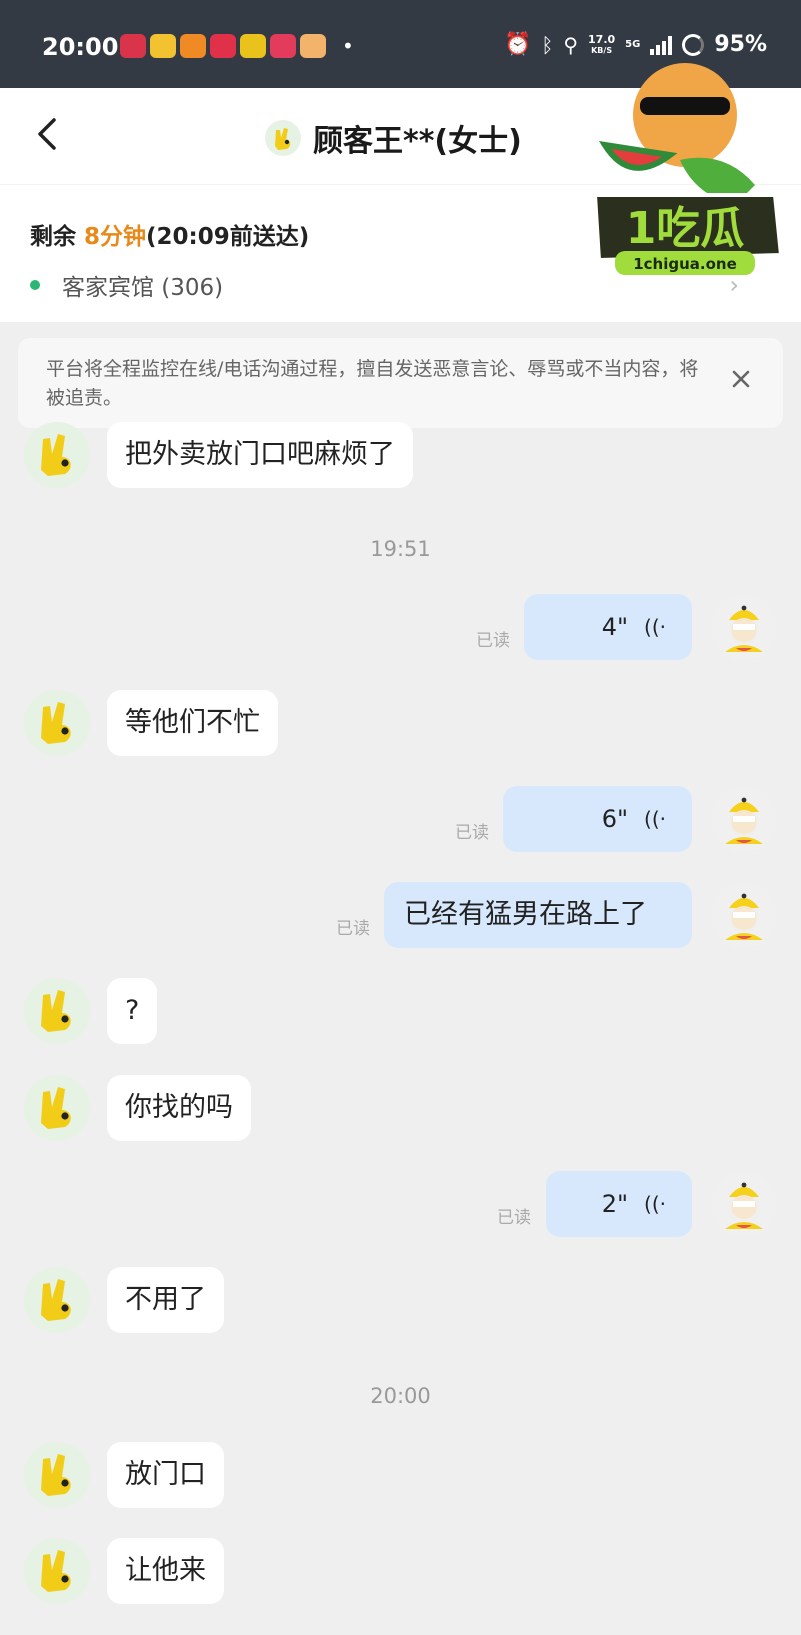 Image resolution: width=801 pixels, height=1635 pixels. Describe the element at coordinates (260, 455) in the screenshot. I see `message-bubble: 把外卖放门口吧麻烦了` at that location.